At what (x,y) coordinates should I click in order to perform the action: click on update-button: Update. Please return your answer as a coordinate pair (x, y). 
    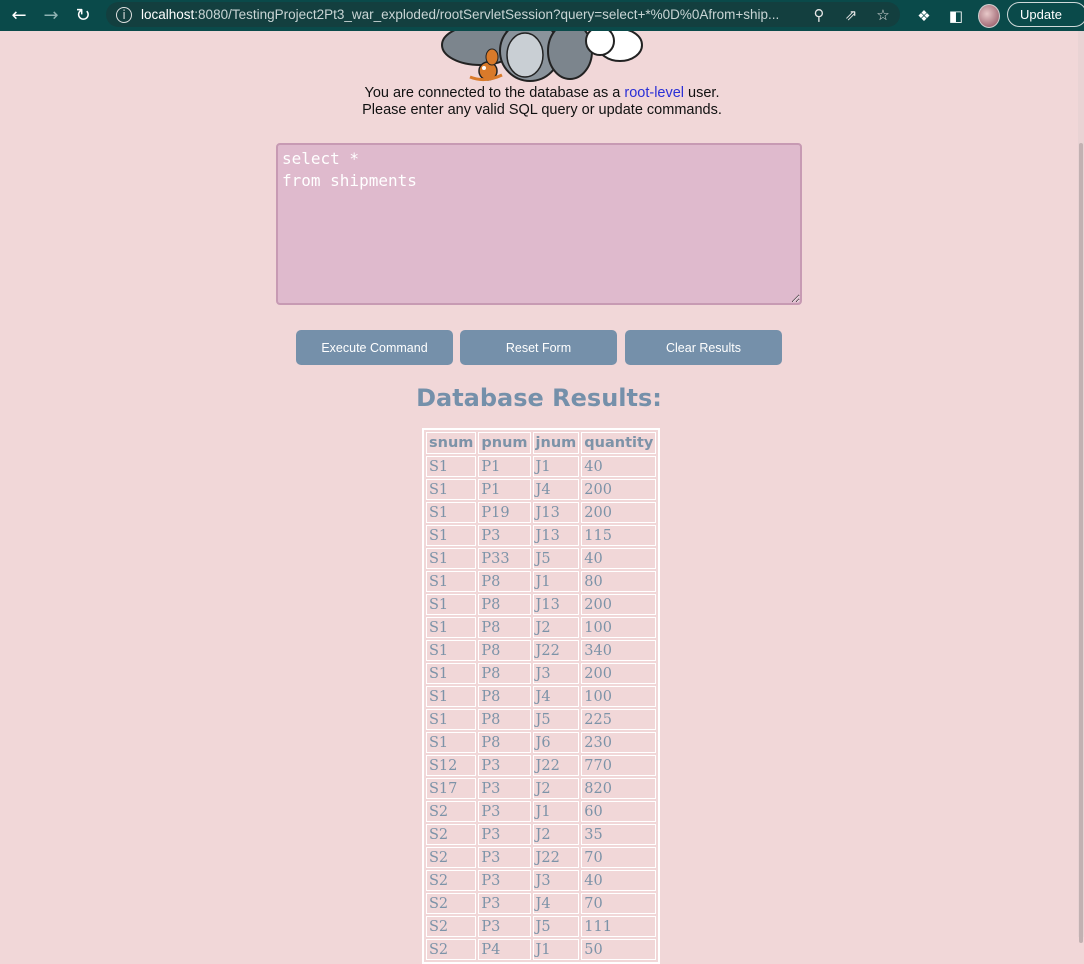
    Looking at the image, I should click on (1045, 14).